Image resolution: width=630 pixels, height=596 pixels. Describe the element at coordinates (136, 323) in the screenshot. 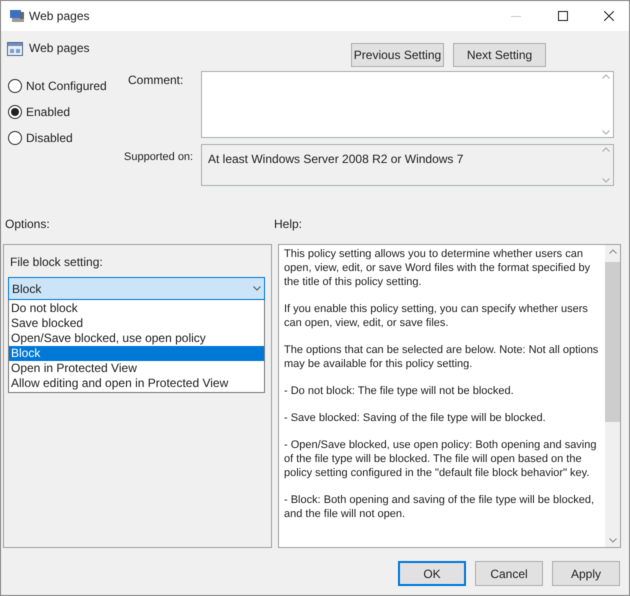

I see `dropdown-option: Save blocked` at that location.